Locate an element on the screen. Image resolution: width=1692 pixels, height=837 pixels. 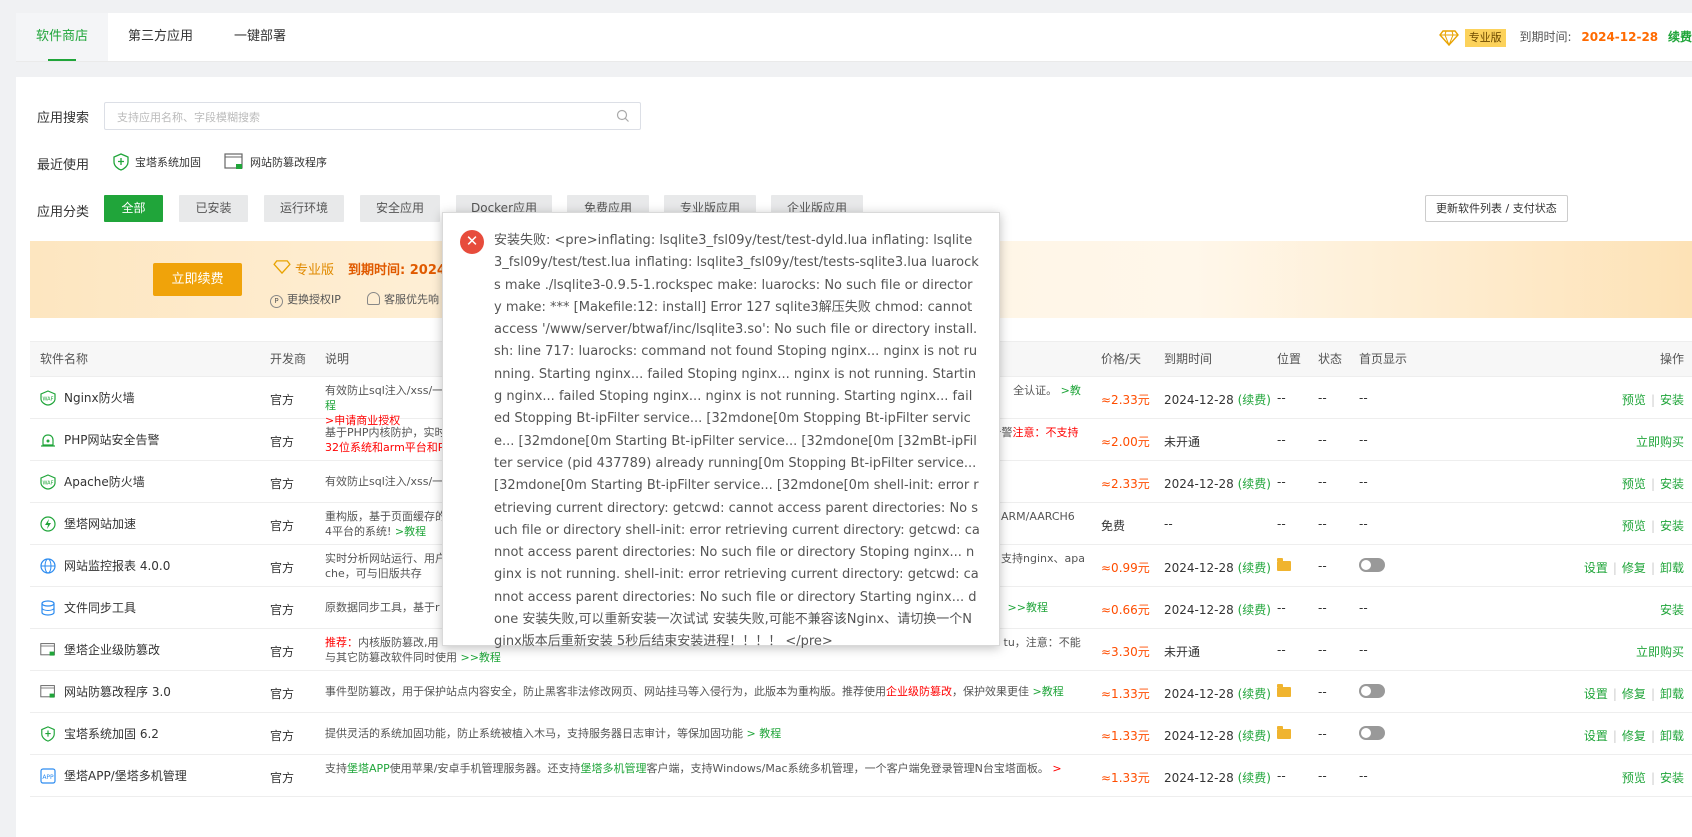
browser-lock-icon is located at coordinates (47, 691).